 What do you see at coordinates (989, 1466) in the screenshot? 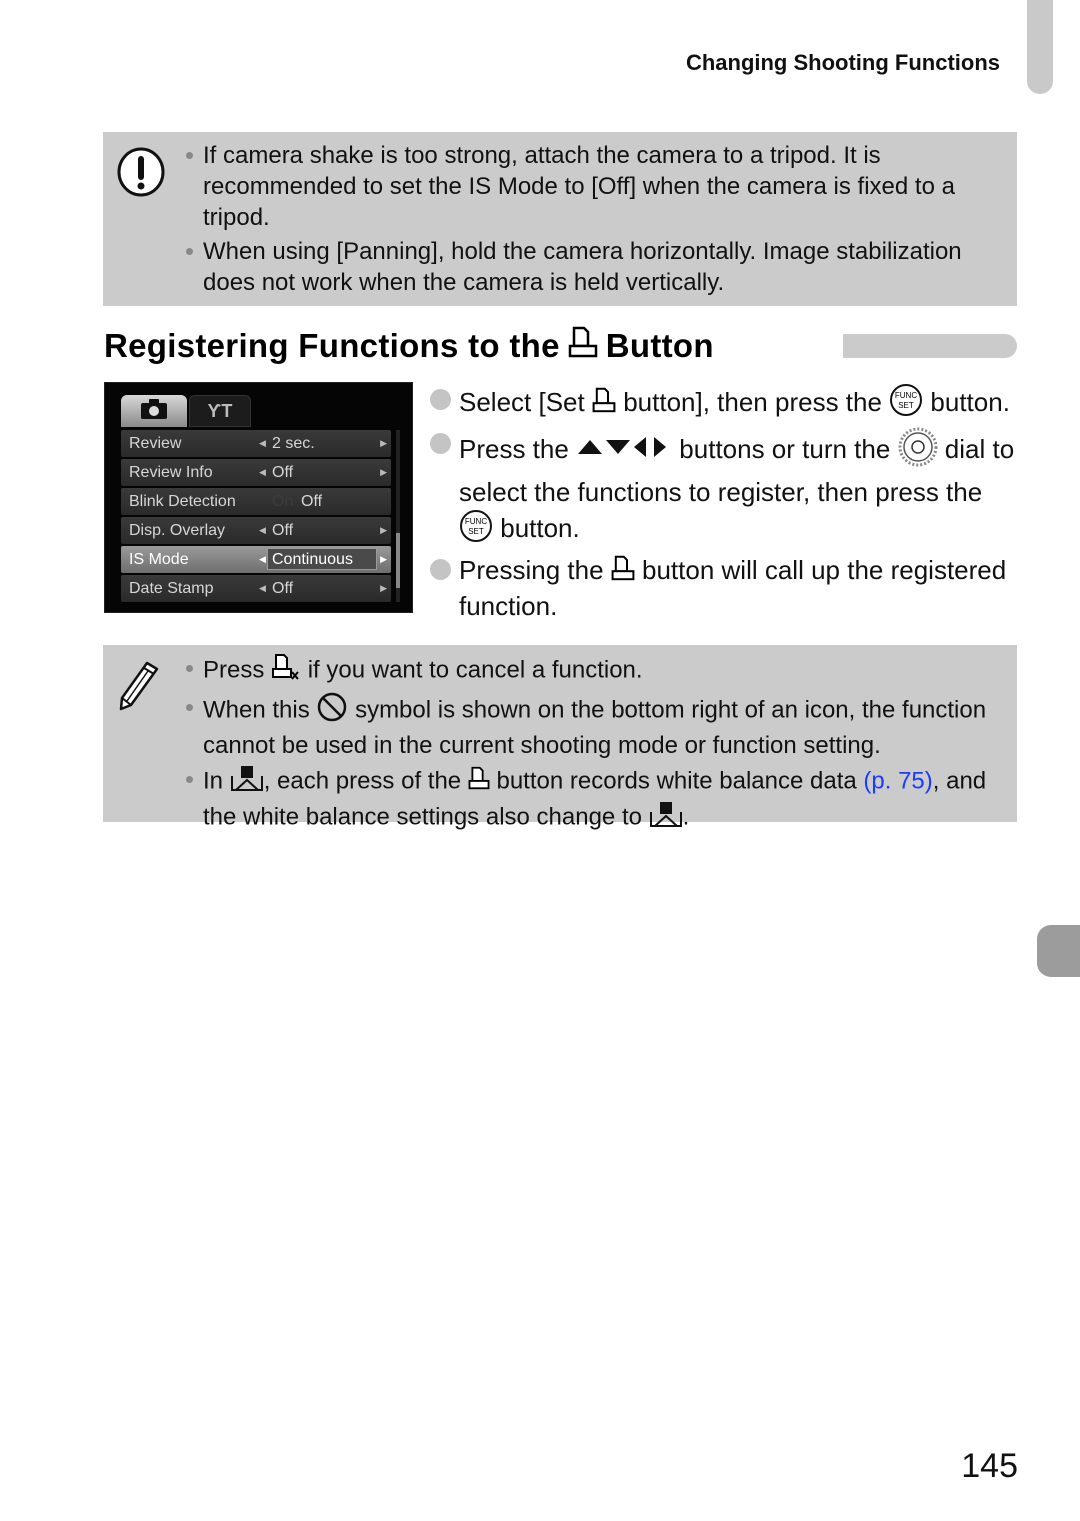
I see `page-number: 145` at bounding box center [989, 1466].